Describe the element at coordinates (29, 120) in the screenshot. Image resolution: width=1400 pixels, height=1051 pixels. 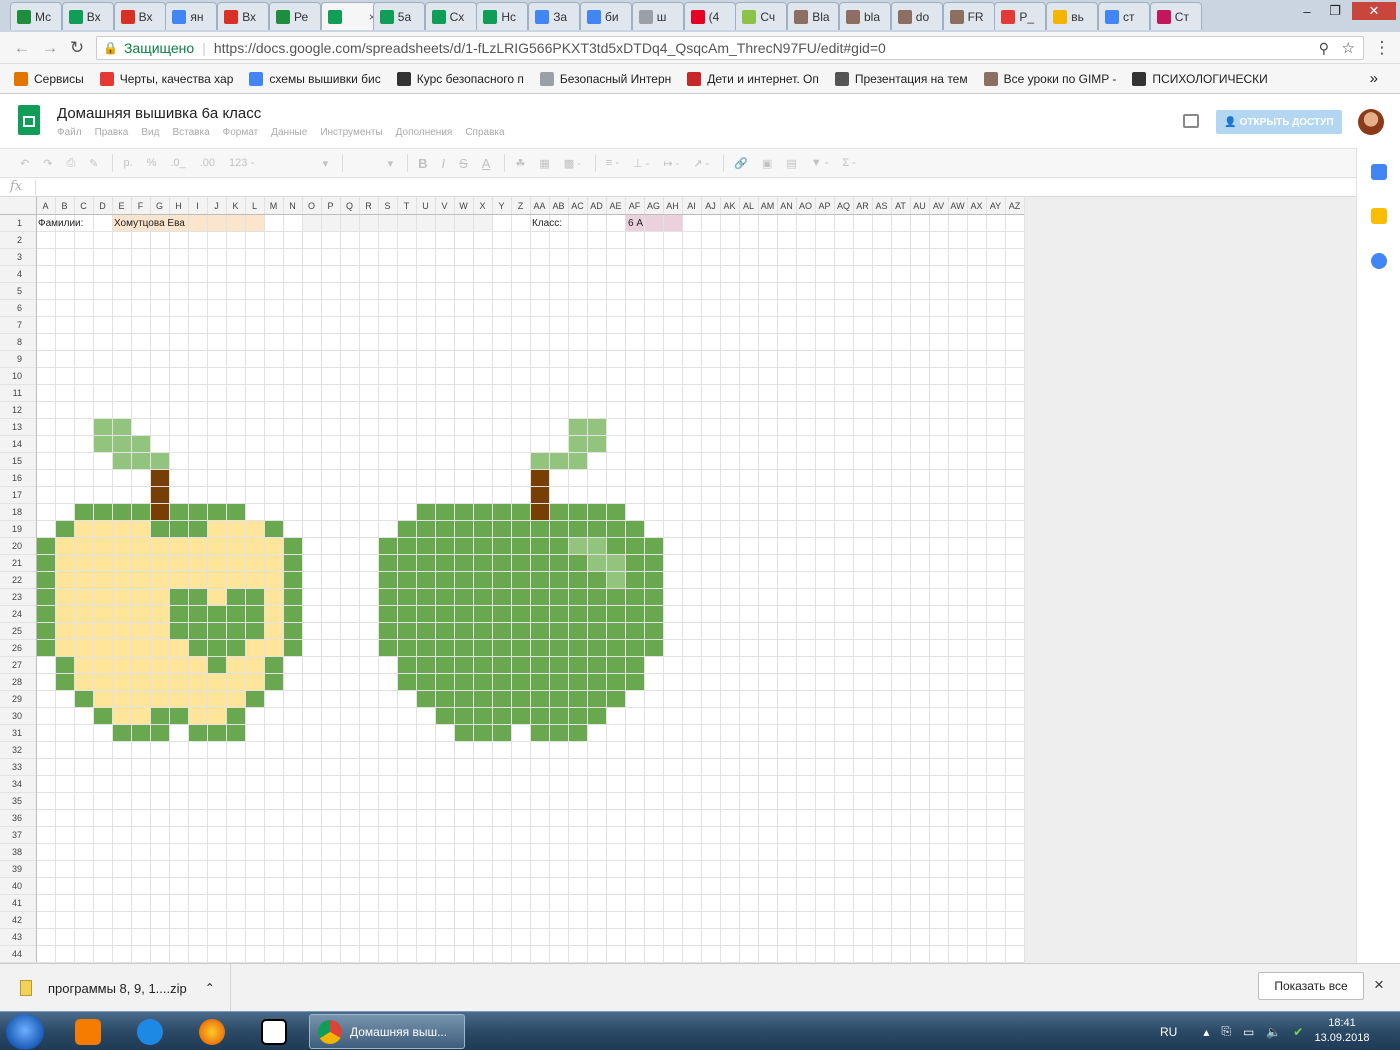
I see `sheets-logo-icon` at that location.